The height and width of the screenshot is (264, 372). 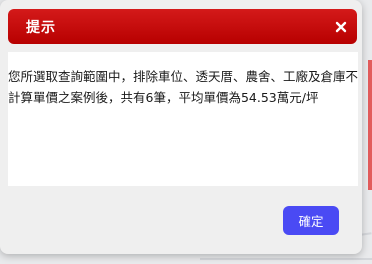 I want to click on ok-button: 確定, so click(x=311, y=220).